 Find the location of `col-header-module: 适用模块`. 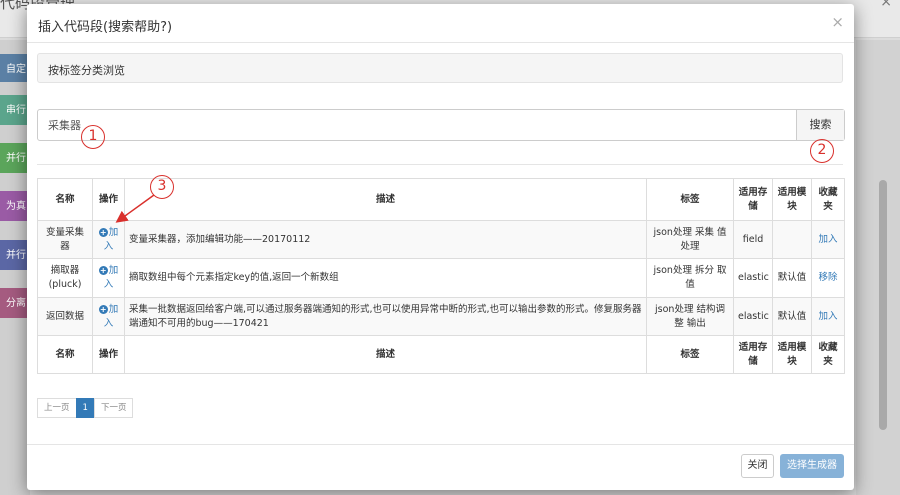

col-header-module: 适用模块 is located at coordinates (792, 199).